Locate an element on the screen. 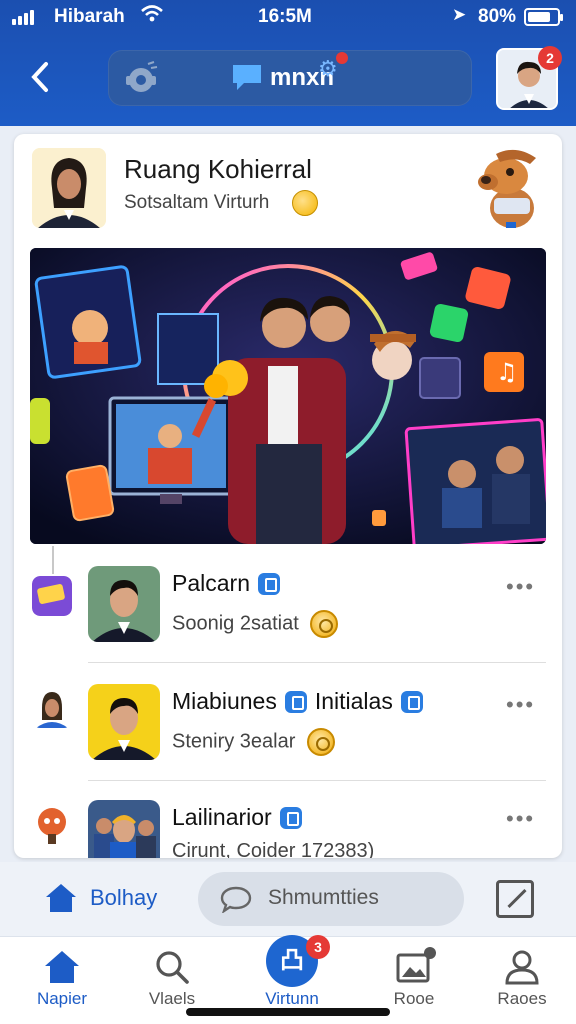  home-shortcut-label: Bolhay is located at coordinates (124, 897).